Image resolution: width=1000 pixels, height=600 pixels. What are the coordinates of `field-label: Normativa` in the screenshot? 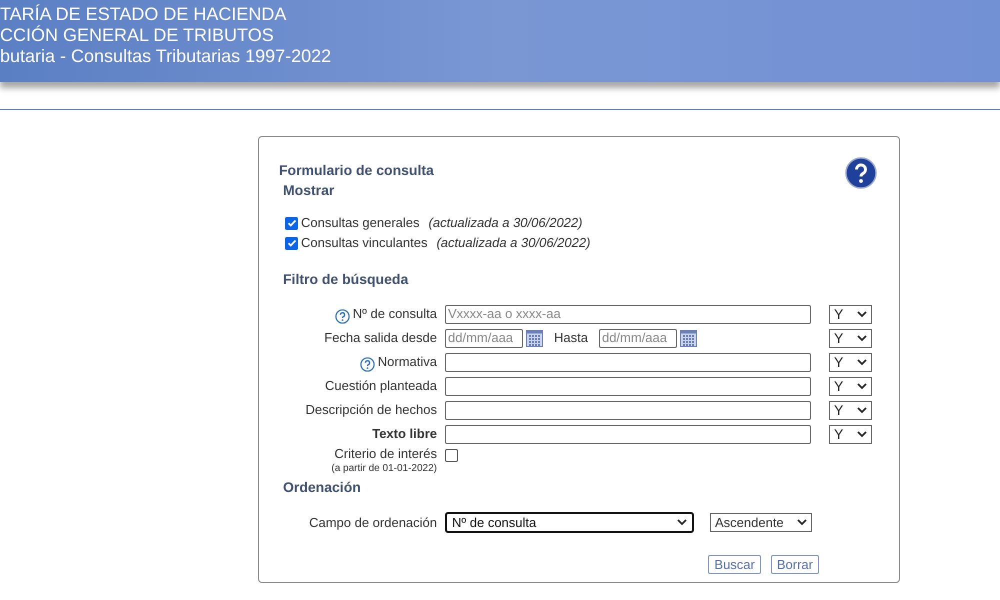 It's located at (407, 362).